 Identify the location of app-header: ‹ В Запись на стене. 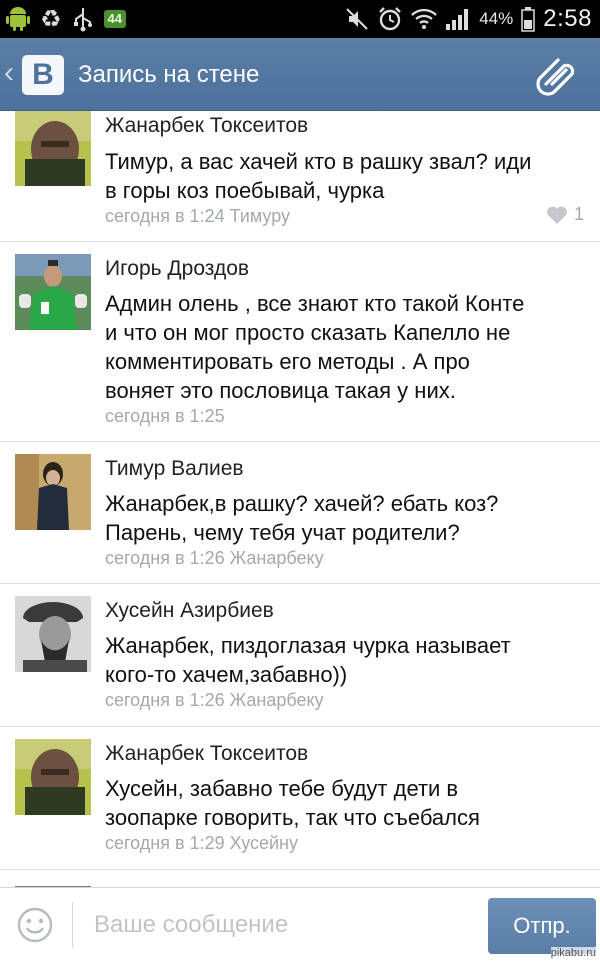
(300, 74).